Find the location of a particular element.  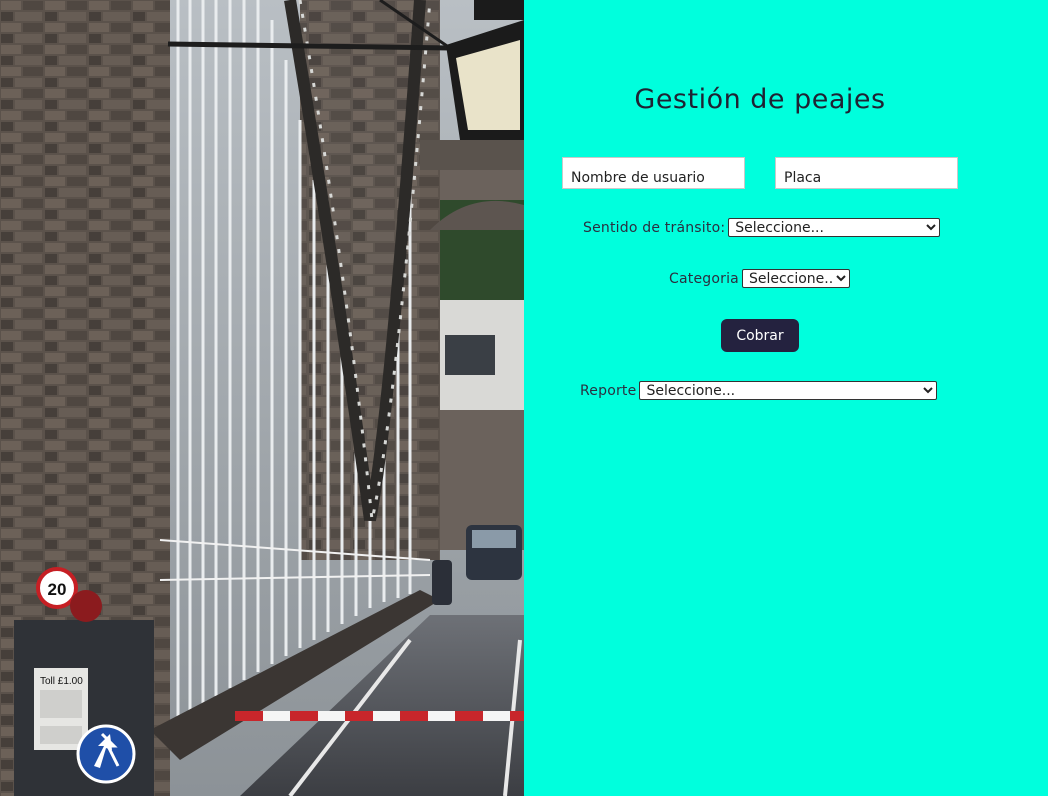

title-wrapper: Gestión de peajes is located at coordinates (760, 99).